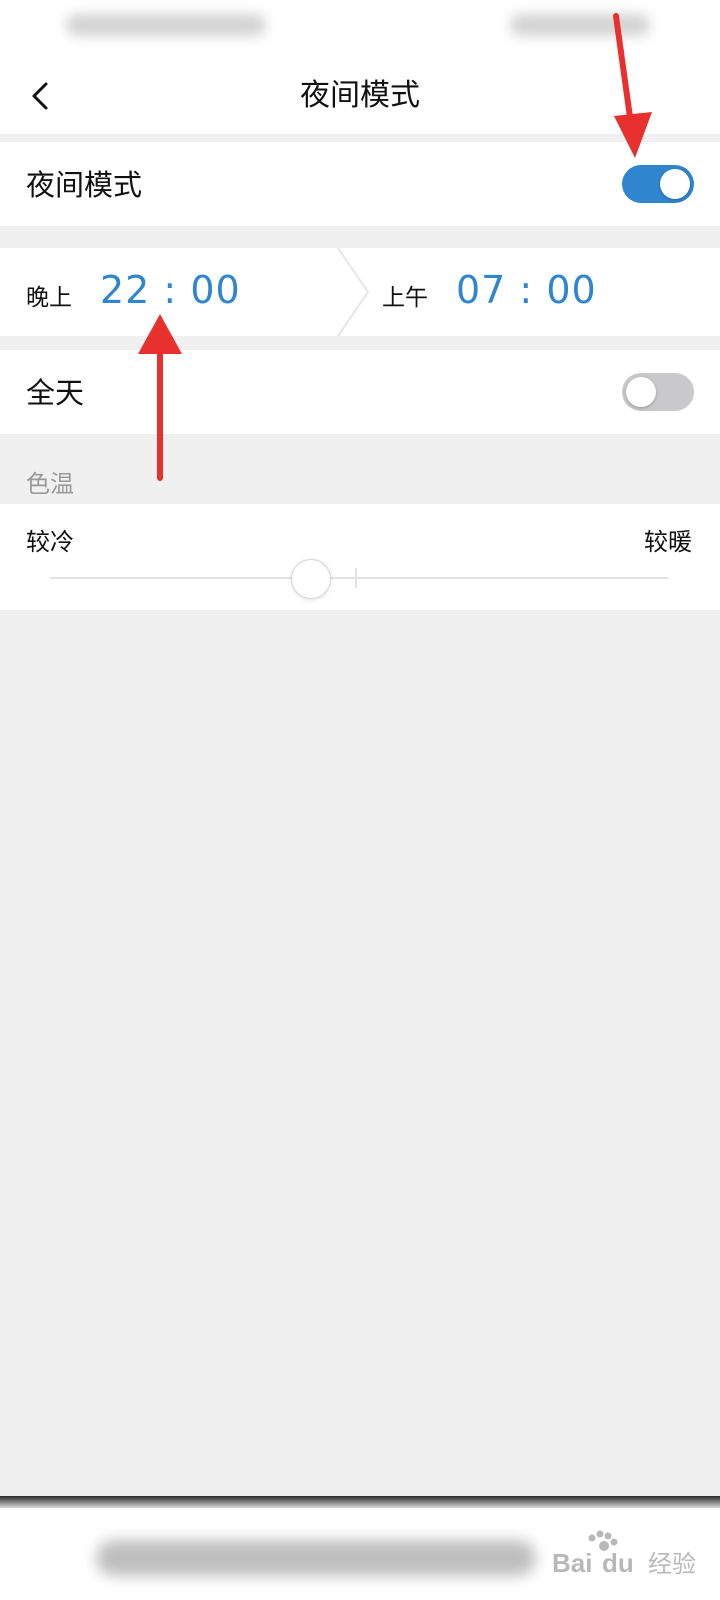 The image size is (720, 1600). Describe the element at coordinates (360, 392) in the screenshot. I see `all-day-row: 全天` at that location.